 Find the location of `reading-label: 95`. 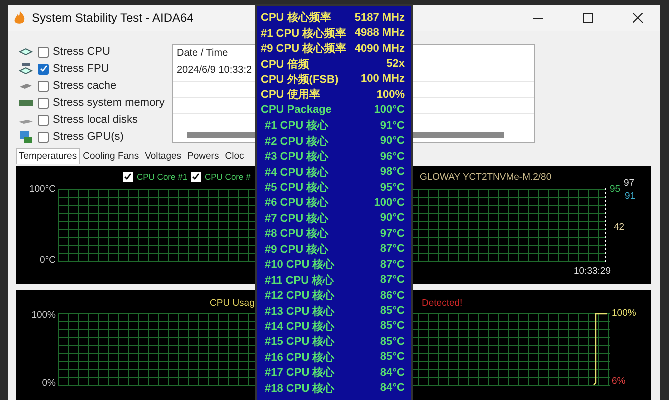

reading-label: 95 is located at coordinates (615, 189).